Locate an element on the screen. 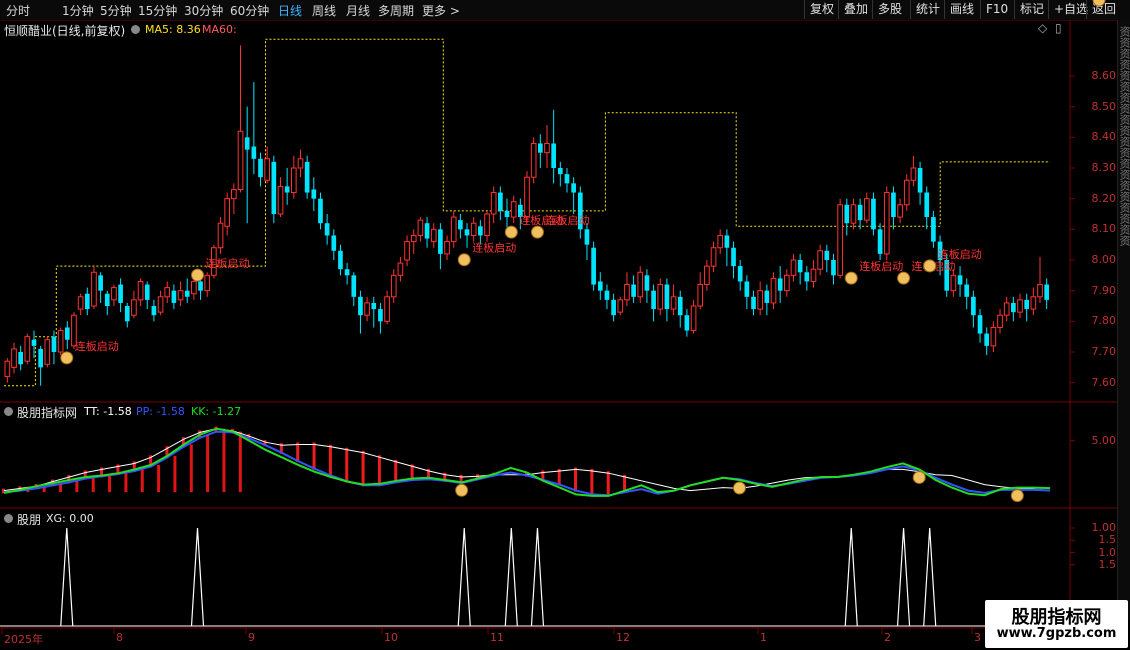  xg-spike is located at coordinates (67, 577).